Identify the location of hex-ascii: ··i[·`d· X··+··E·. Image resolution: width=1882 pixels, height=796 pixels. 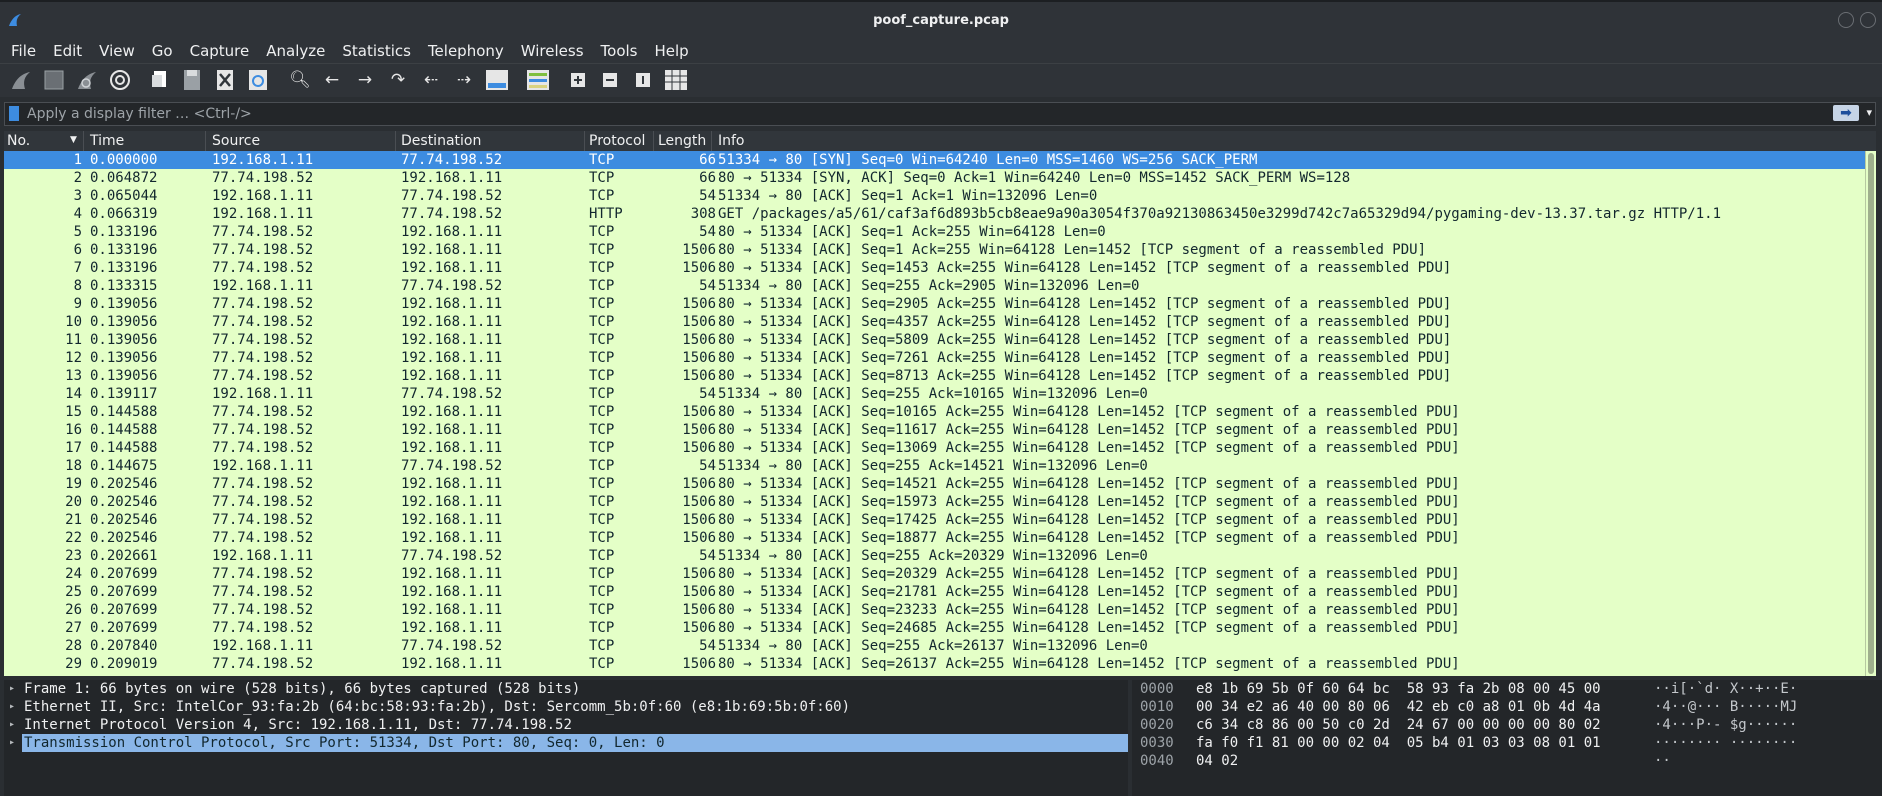
(1725, 689).